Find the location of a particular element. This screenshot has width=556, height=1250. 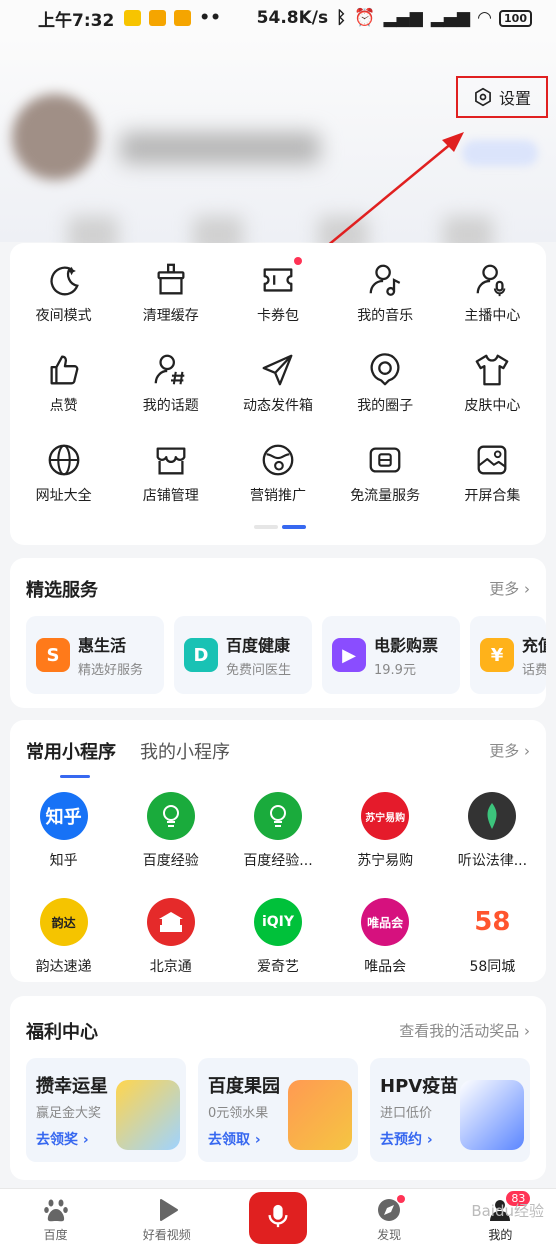

services-more-link: 更多 › is located at coordinates (509, 588).